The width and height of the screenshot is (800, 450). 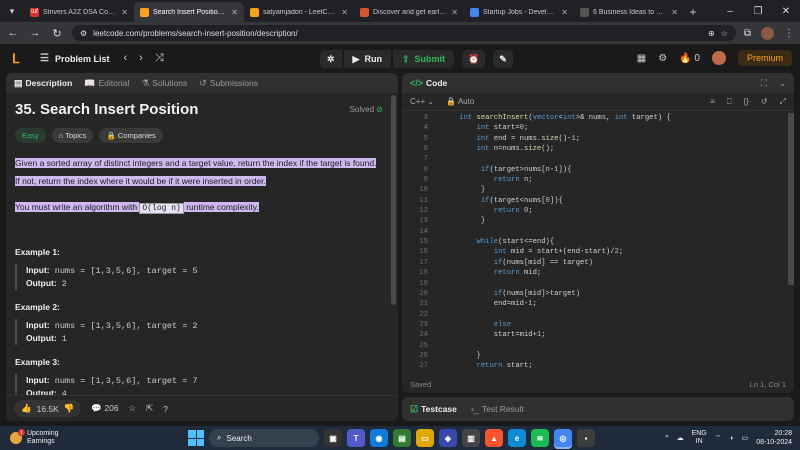 I want to click on app-icon: ▥, so click(x=471, y=438).